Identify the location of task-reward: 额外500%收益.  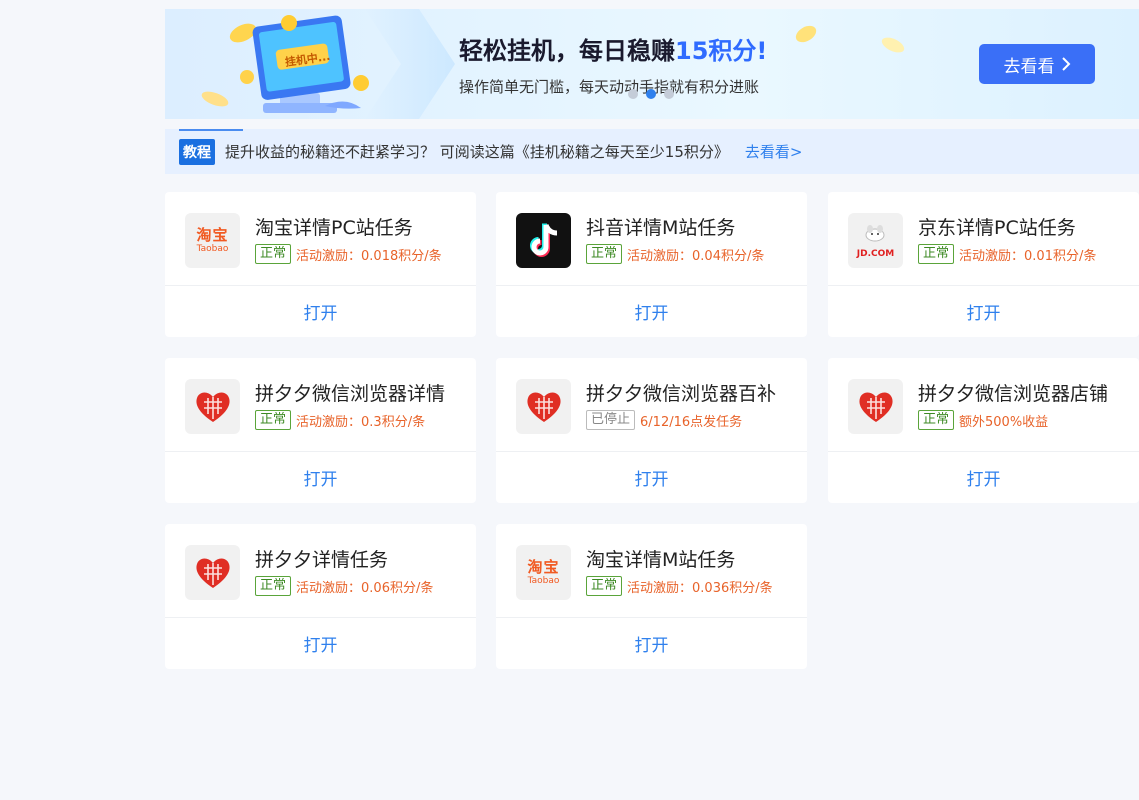
(1004, 422).